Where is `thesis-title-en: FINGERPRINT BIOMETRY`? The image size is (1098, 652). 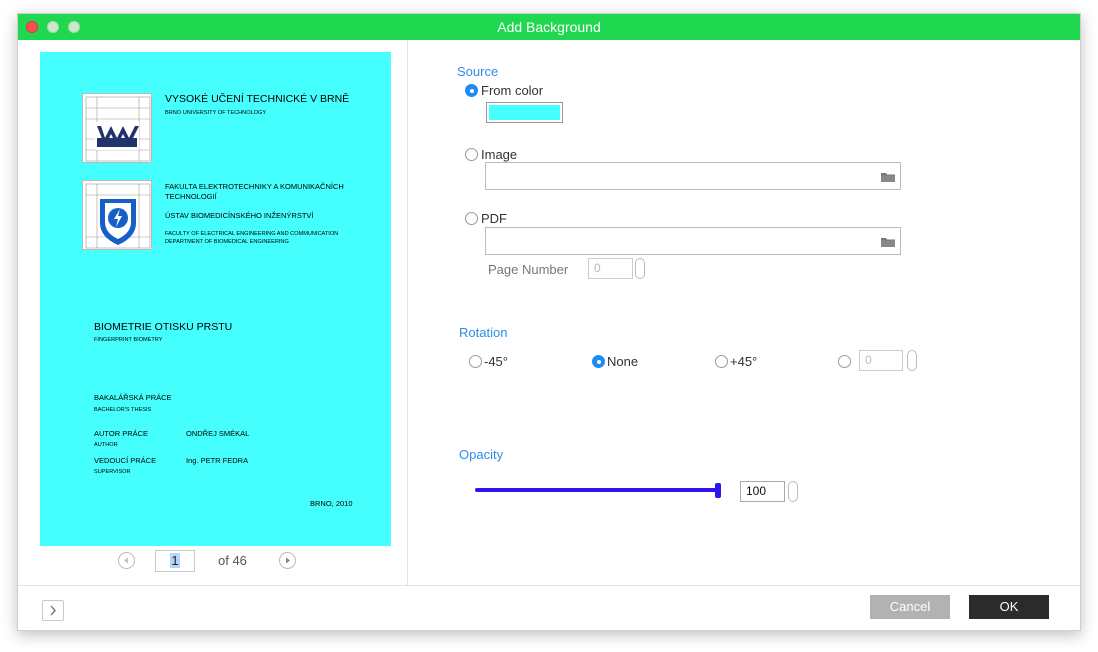 thesis-title-en: FINGERPRINT BIOMETRY is located at coordinates (128, 340).